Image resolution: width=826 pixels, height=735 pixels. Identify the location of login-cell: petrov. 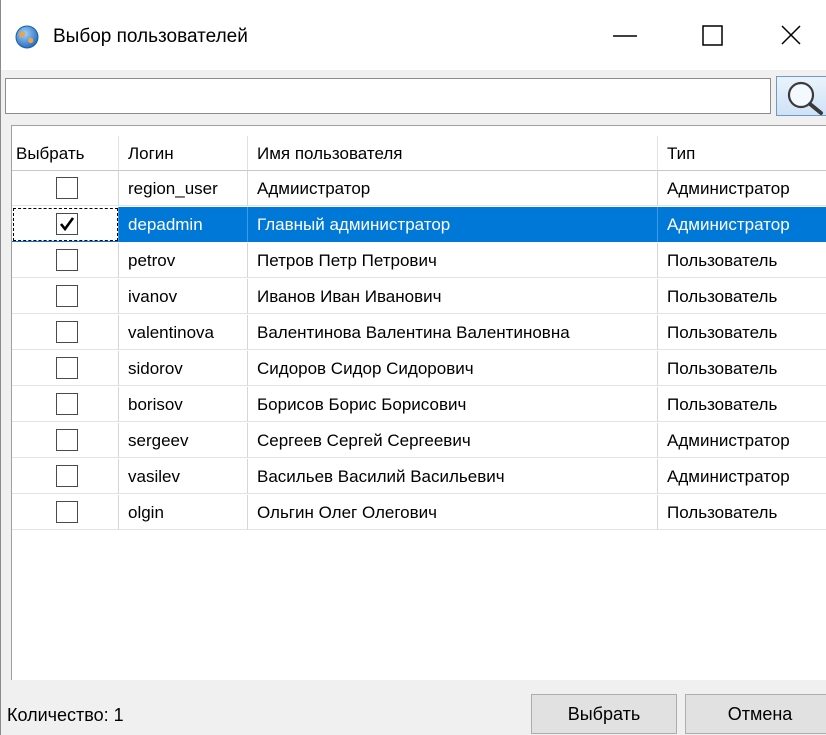
(183, 260).